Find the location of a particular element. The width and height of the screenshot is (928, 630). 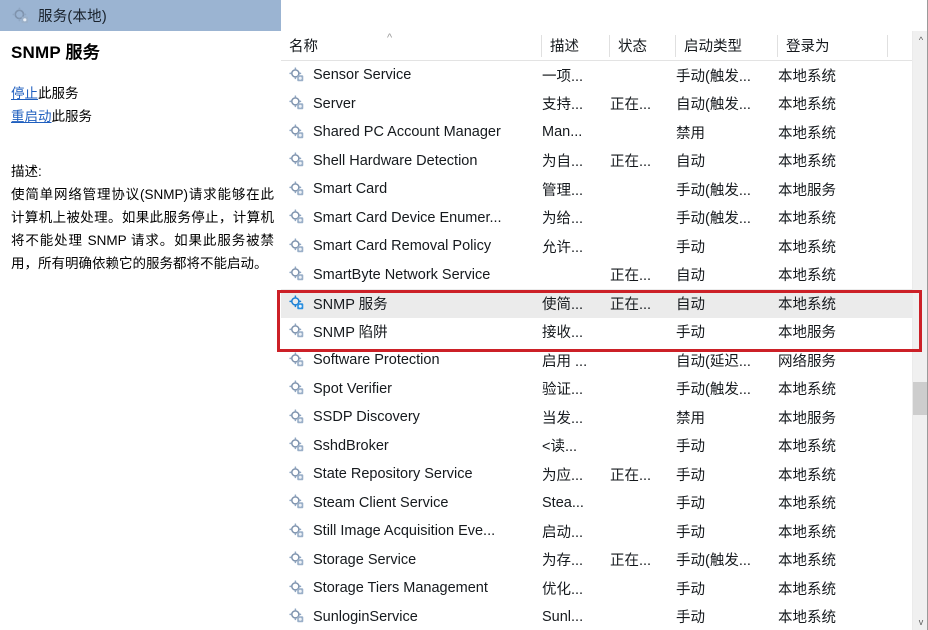

row-cell-startup-type: 自动 is located at coordinates (690, 162).